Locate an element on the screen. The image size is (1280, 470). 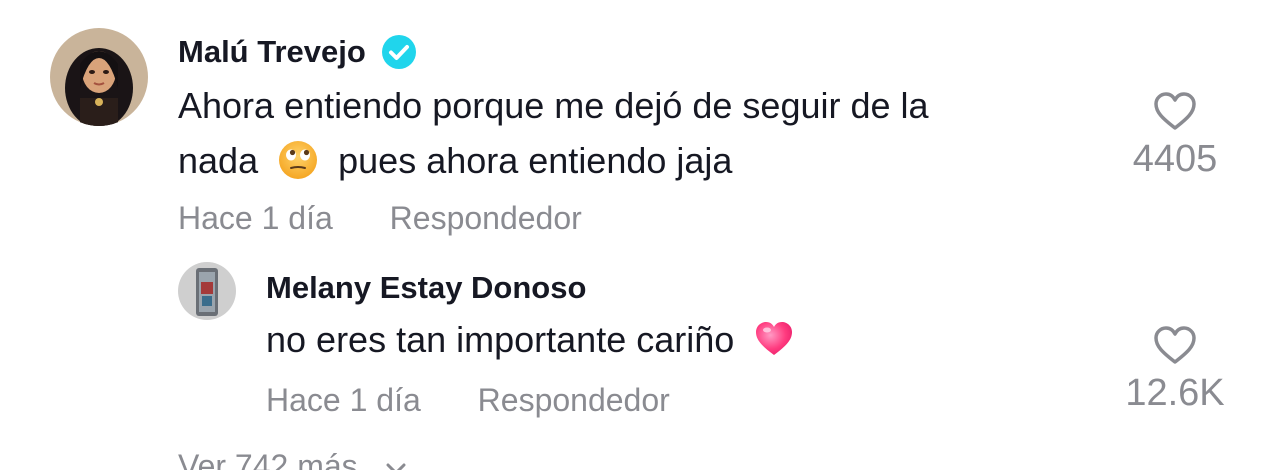
reply-avatar is located at coordinates (207, 291).